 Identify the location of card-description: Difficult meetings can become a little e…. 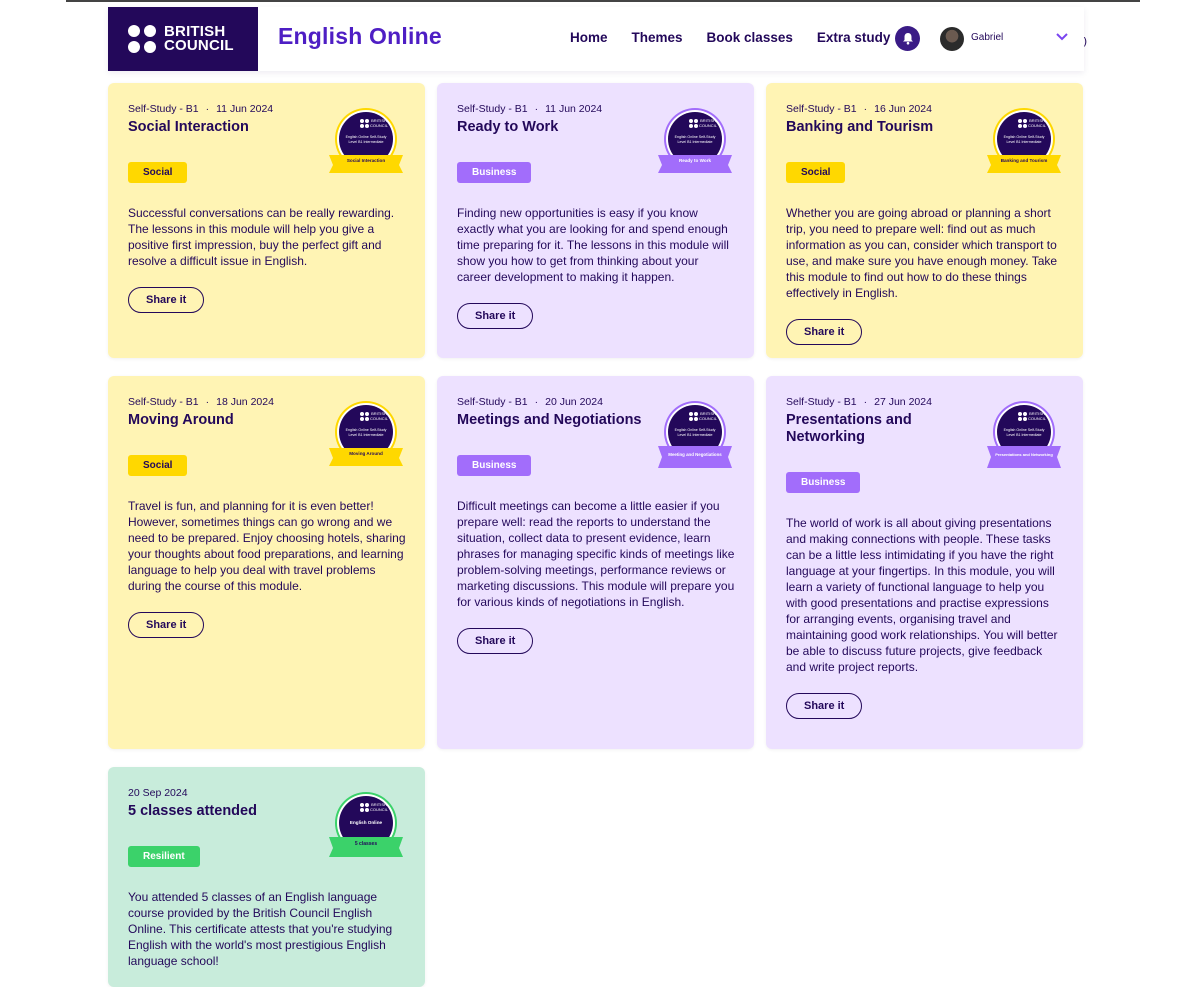
(596, 554).